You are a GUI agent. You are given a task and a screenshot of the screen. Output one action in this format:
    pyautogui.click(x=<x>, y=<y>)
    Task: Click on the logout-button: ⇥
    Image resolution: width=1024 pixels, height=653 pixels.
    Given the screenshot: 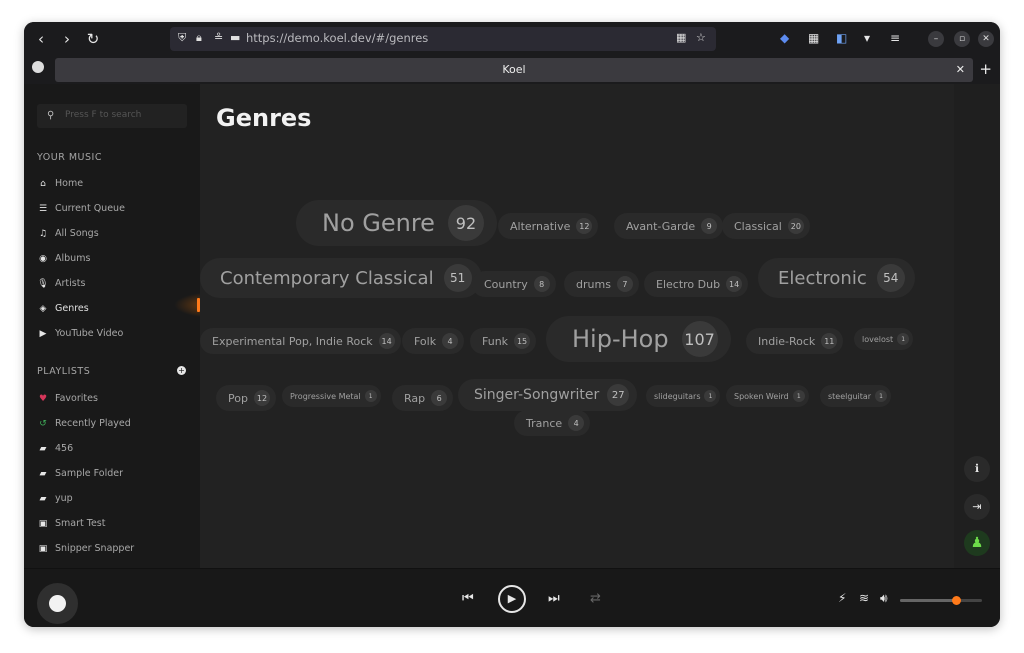 What is the action you would take?
    pyautogui.click(x=977, y=507)
    